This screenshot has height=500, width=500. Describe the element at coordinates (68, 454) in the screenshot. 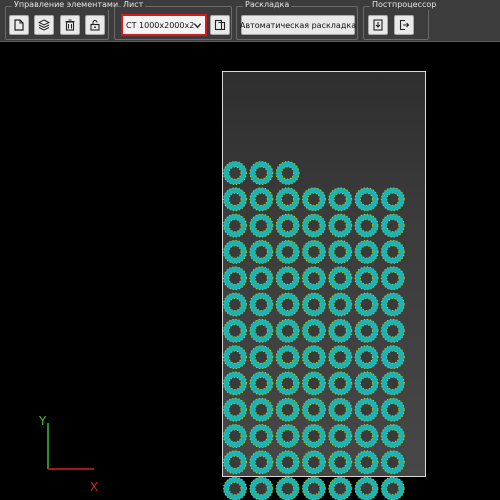

I see `axis-indicator: Y X` at that location.